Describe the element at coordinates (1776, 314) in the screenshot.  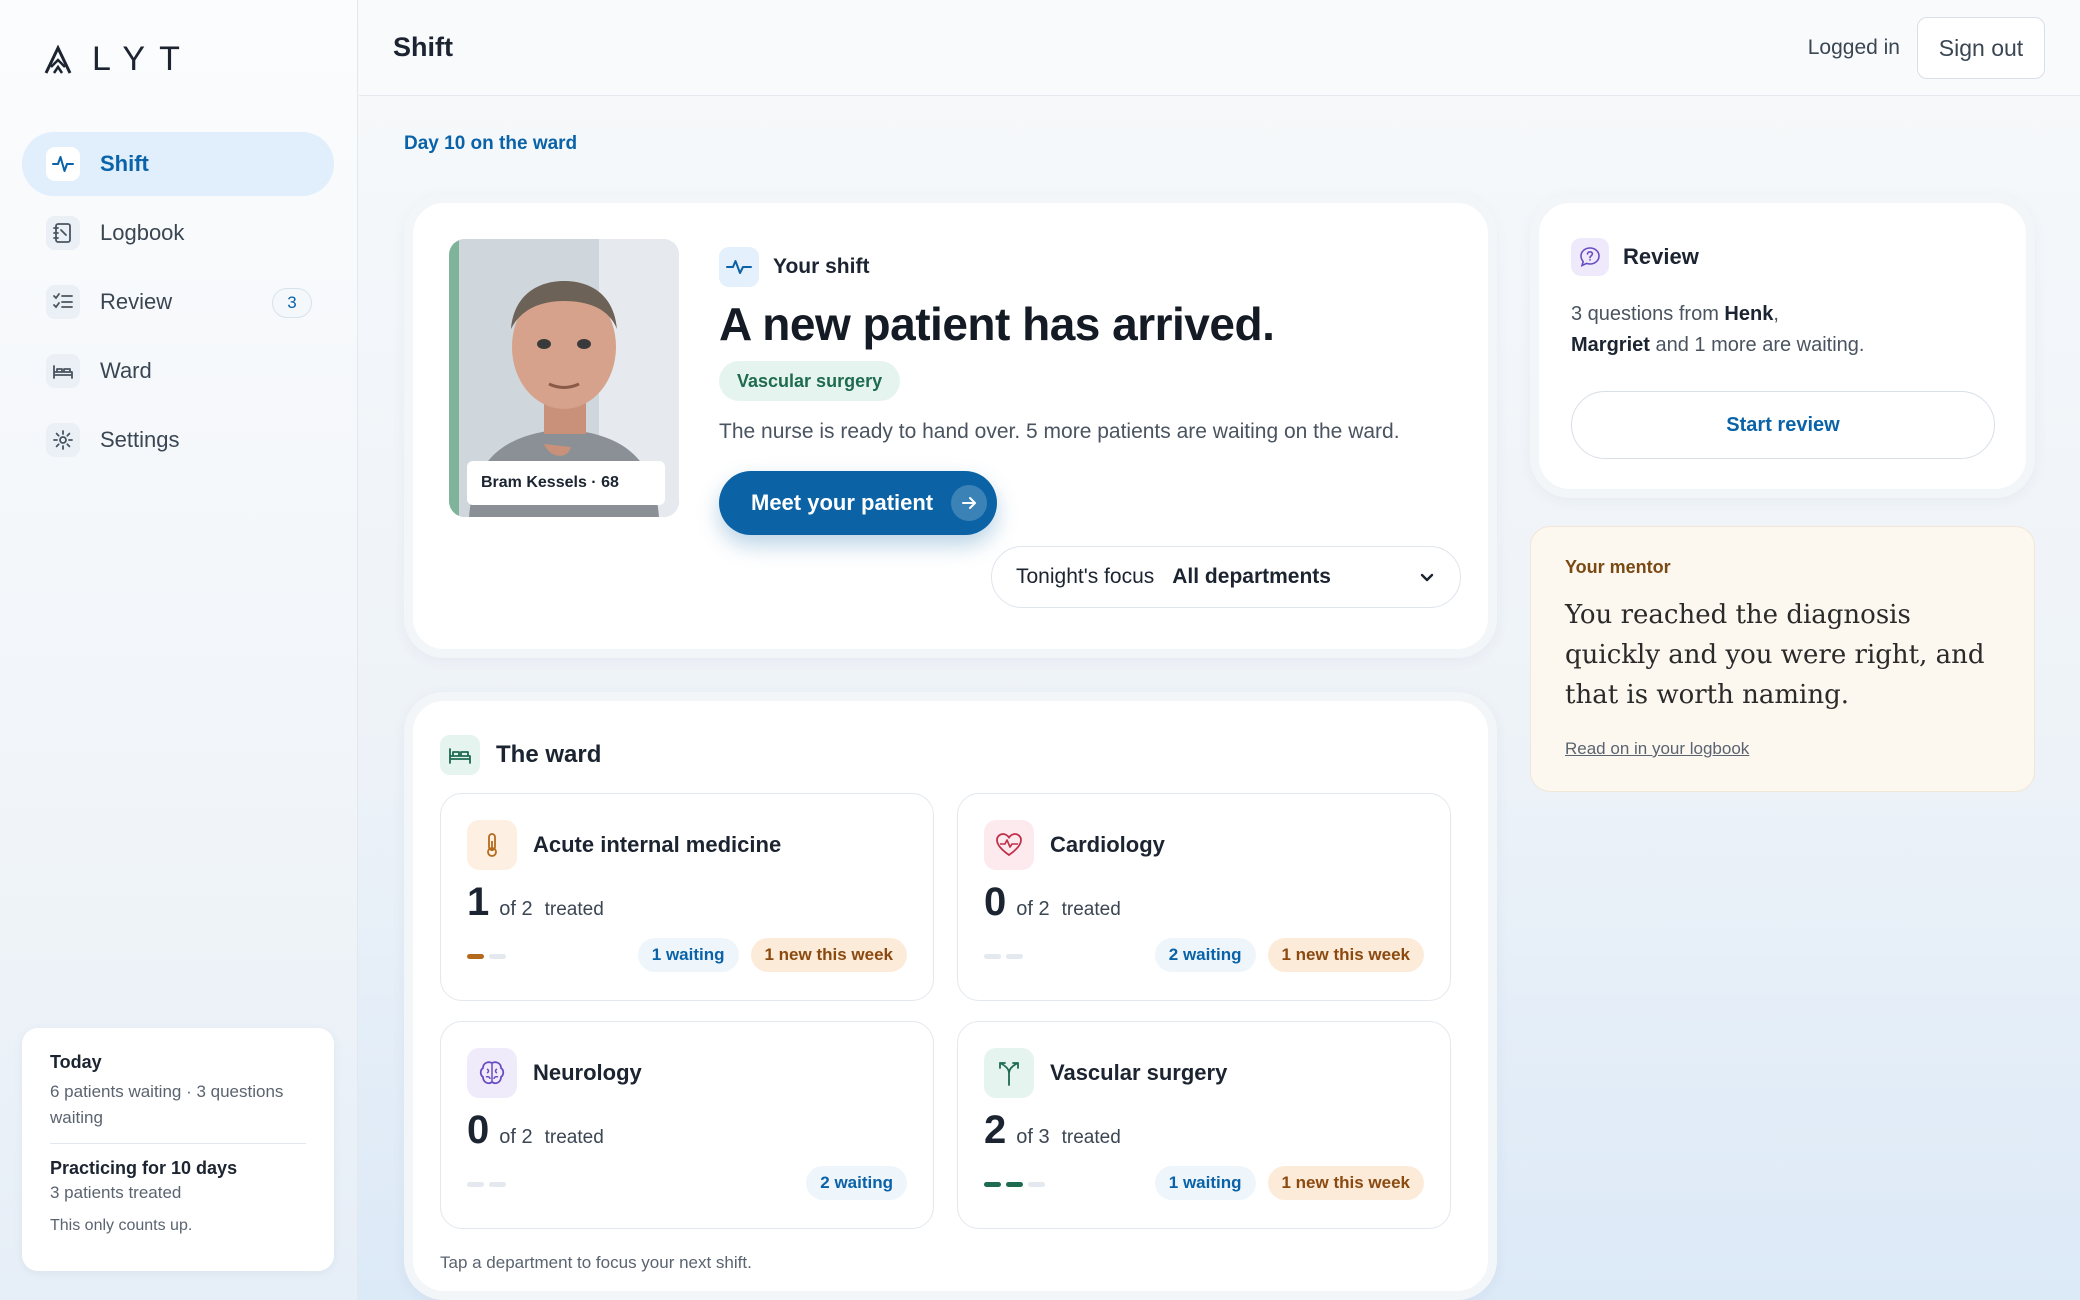
I see `review-comma: ,` at that location.